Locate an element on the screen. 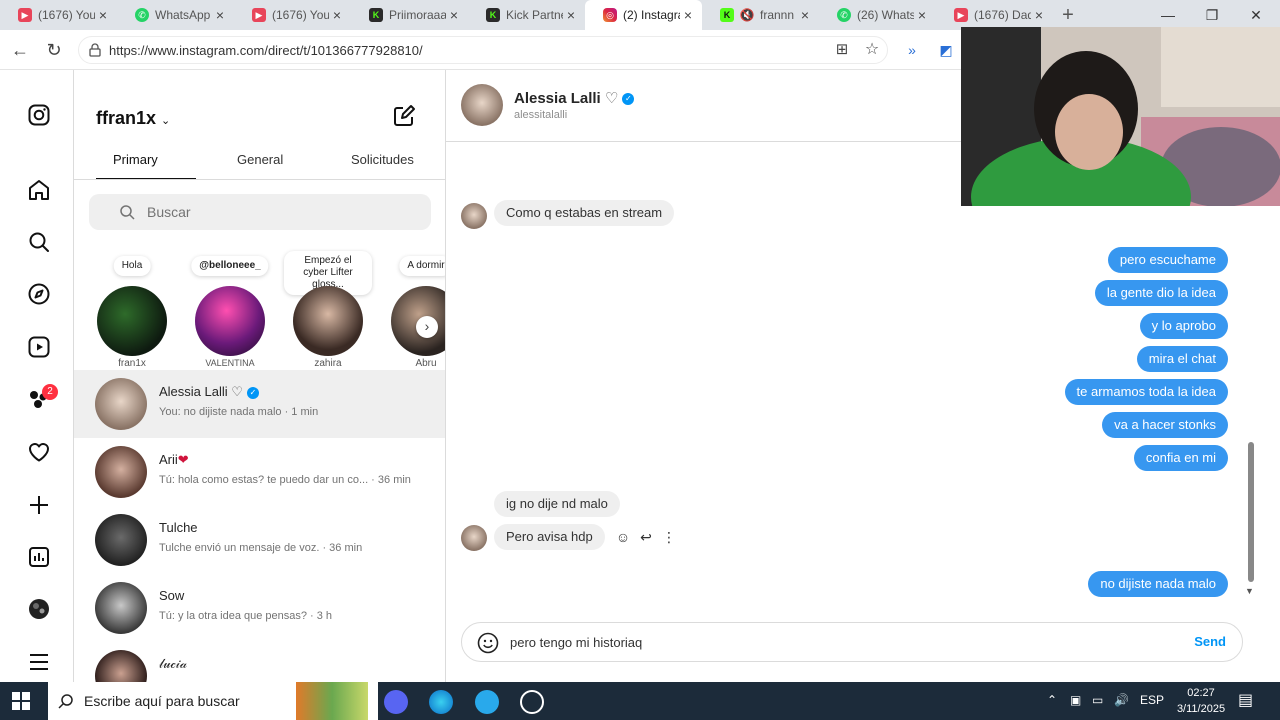 Image resolution: width=1280 pixels, height=720 pixels. browser-tab-active: ◎(2) Instagran× is located at coordinates (643, 15).